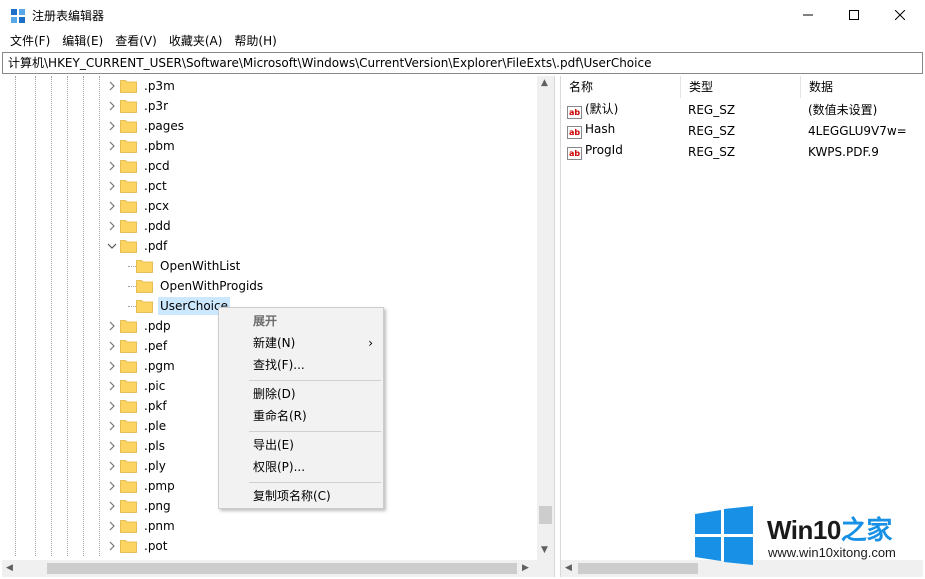  I want to click on list-row: ab ProgId REG_SZ KWPS.PDF.9, so click(742, 151).